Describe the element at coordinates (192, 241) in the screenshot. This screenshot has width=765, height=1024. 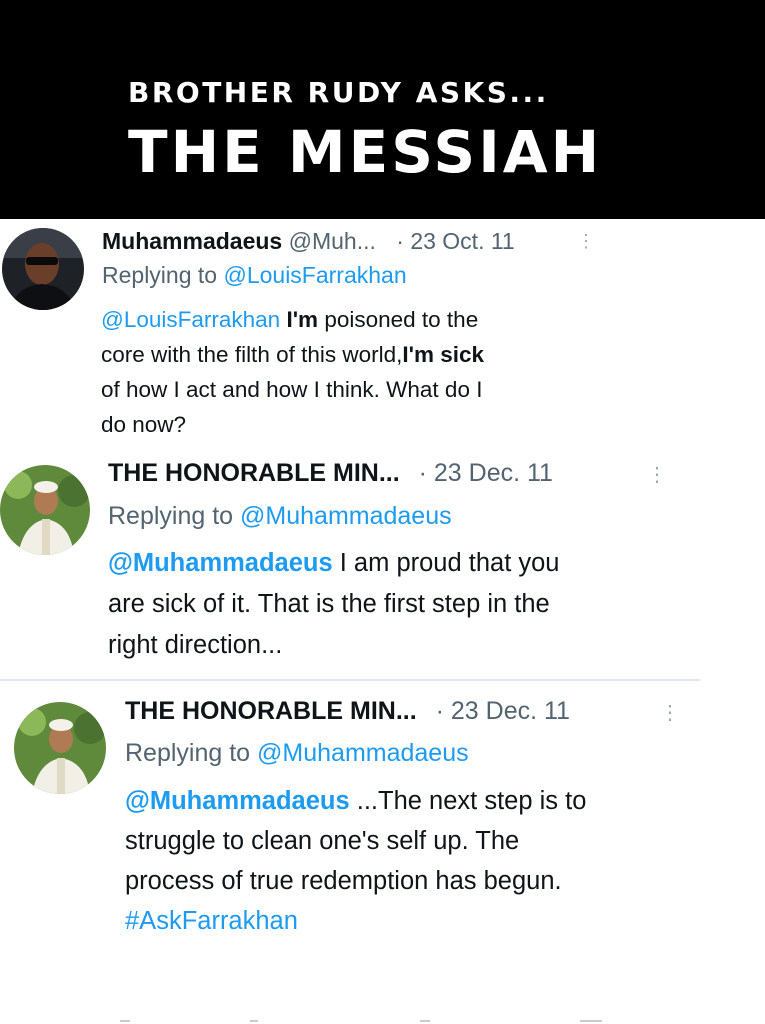
I see `author-name: Muhammadaeus` at that location.